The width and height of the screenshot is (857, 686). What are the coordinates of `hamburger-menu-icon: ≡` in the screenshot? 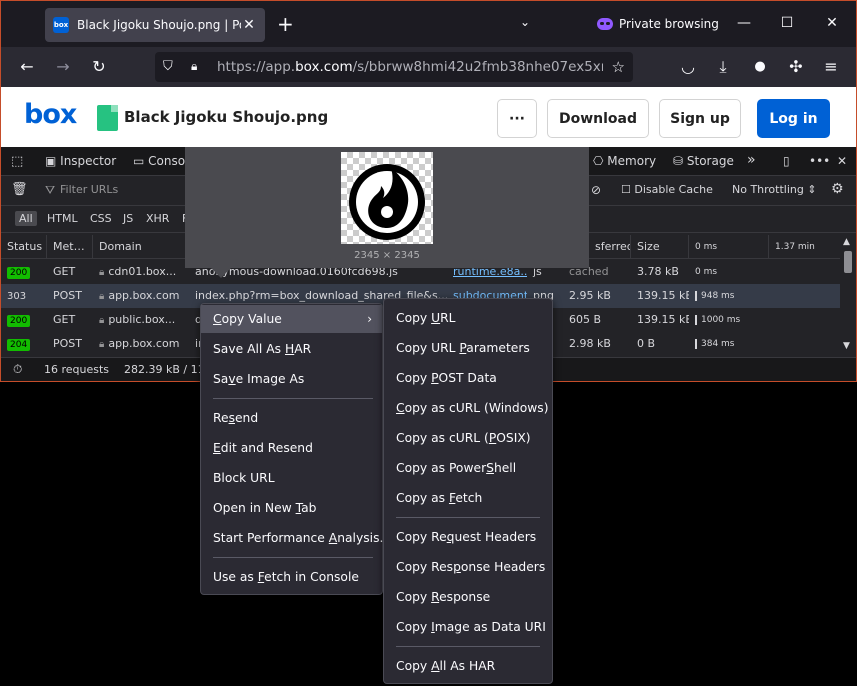 It's located at (831, 67).